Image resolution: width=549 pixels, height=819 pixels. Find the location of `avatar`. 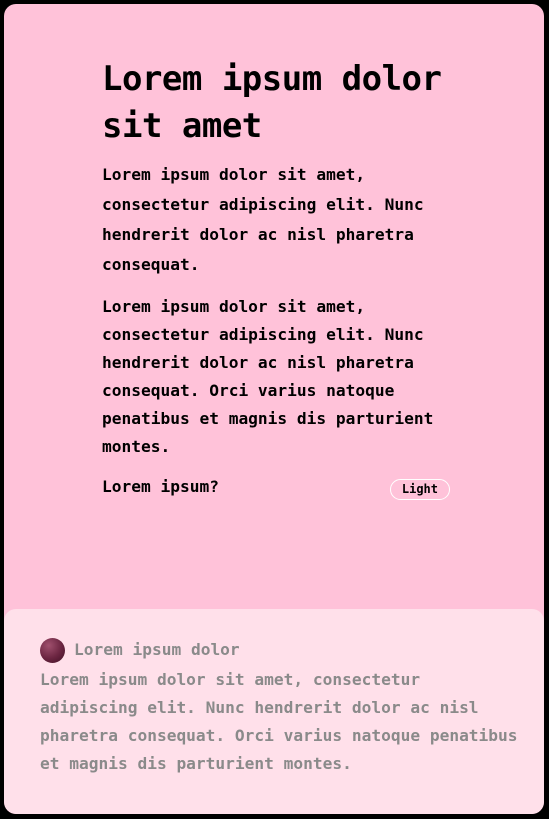

avatar is located at coordinates (52, 650).